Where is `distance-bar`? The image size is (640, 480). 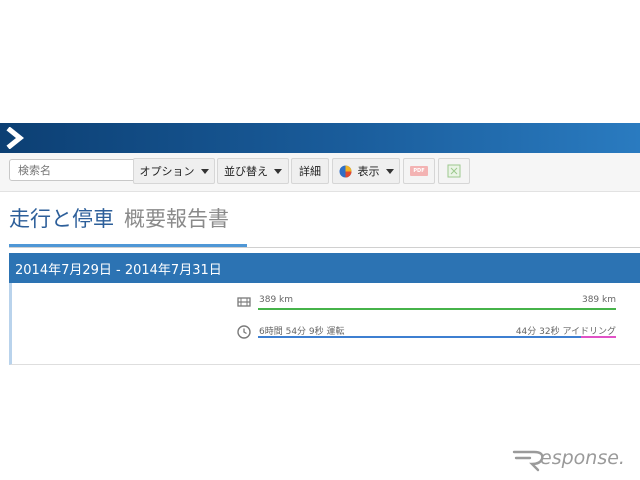 distance-bar is located at coordinates (437, 309).